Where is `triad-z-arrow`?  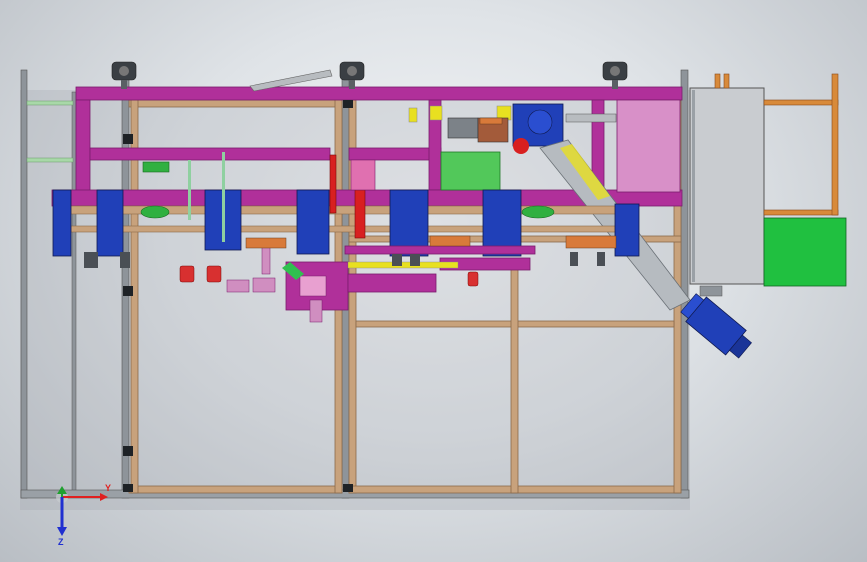 triad-z-arrow is located at coordinates (62, 531).